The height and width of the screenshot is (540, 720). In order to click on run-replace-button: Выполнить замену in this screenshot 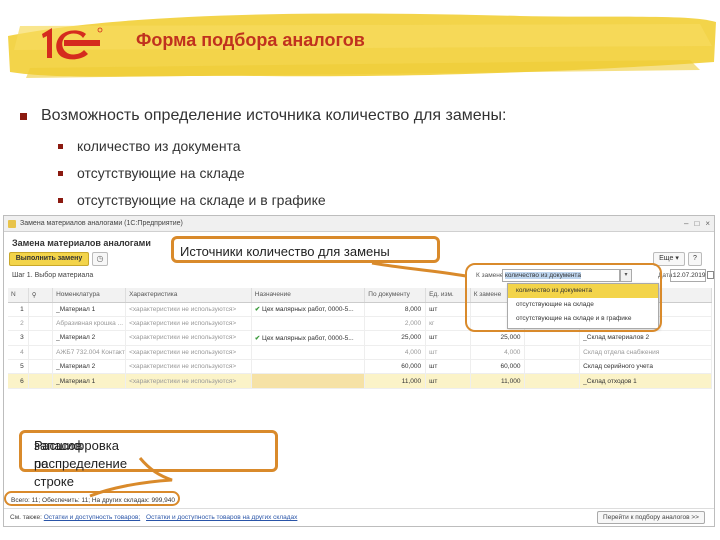, I will do `click(49, 259)`.